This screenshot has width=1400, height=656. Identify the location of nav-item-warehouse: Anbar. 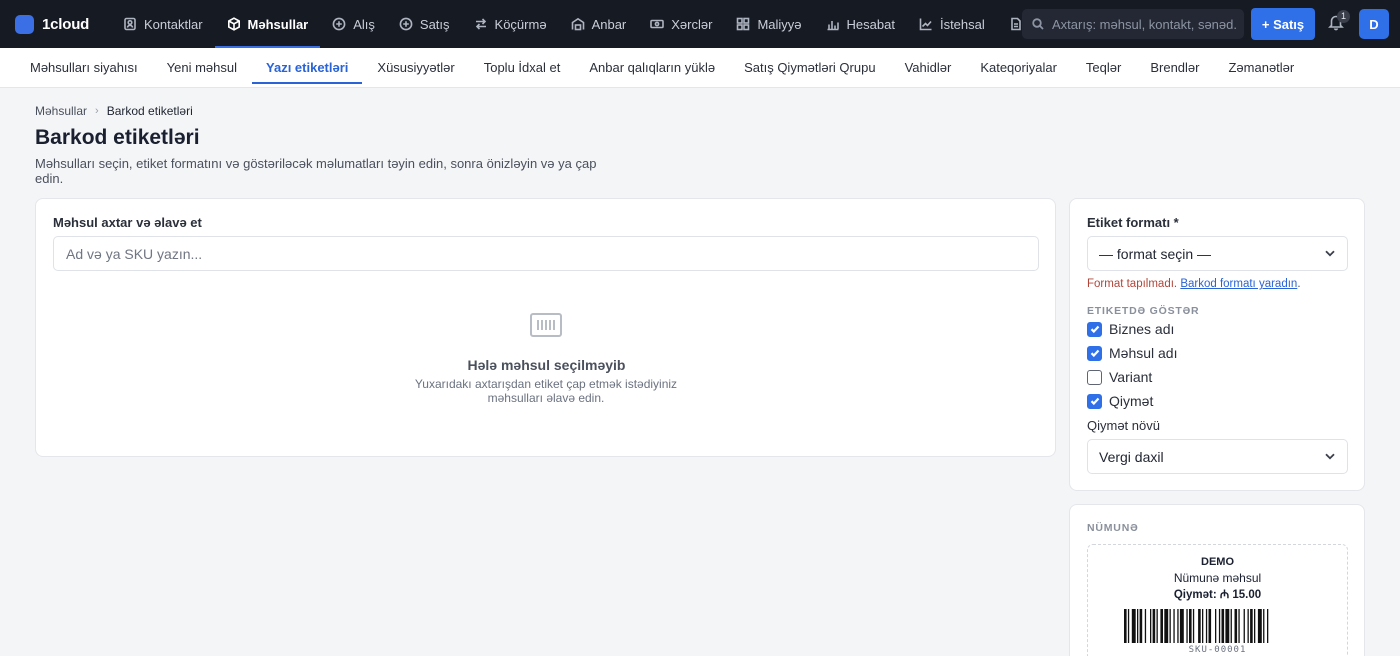
(599, 24).